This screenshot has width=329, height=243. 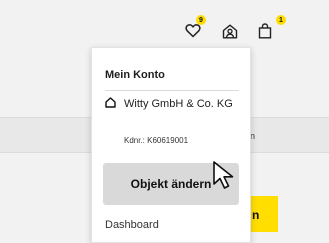 What do you see at coordinates (135, 75) in the screenshot?
I see `account-menu-title: Mein Konto` at bounding box center [135, 75].